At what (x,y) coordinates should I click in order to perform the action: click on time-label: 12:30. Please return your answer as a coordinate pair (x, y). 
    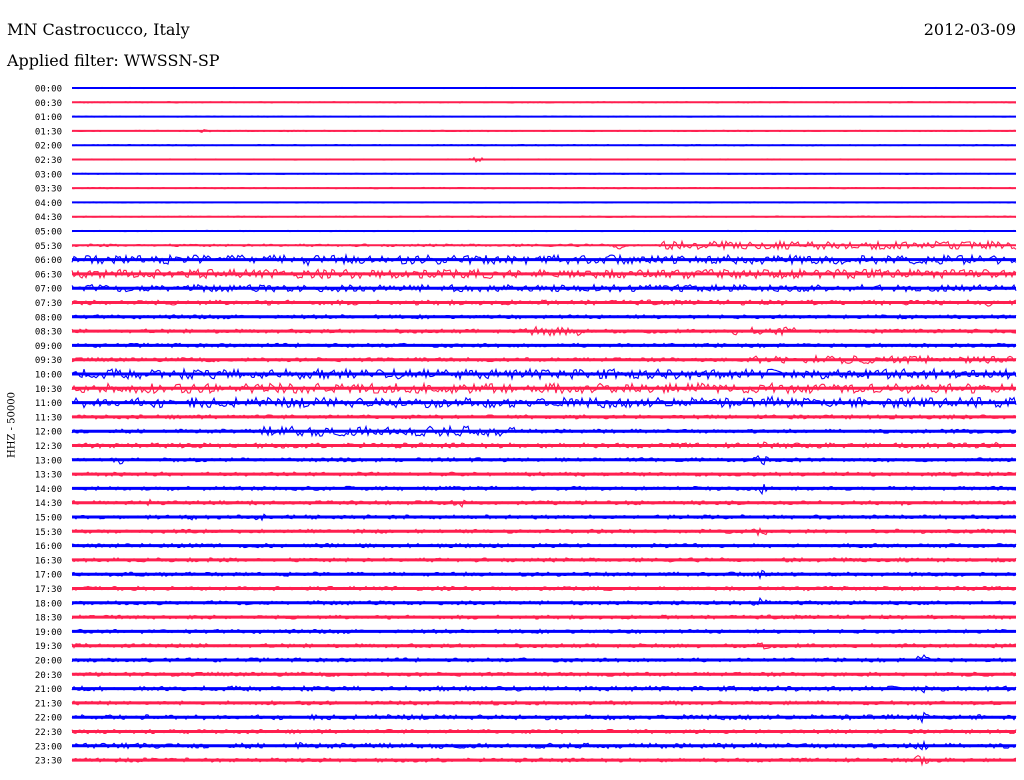
    Looking at the image, I should click on (48, 447).